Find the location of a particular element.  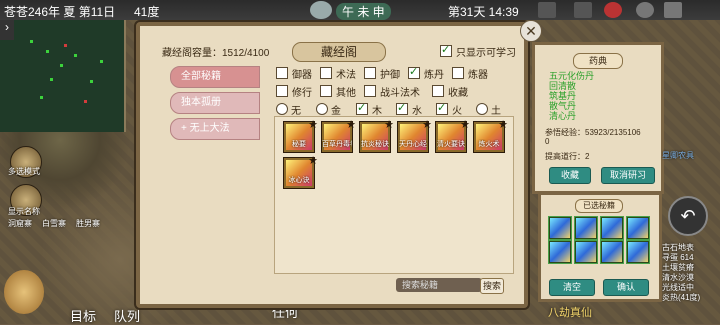

element-none: 无 is located at coordinates (288, 109).